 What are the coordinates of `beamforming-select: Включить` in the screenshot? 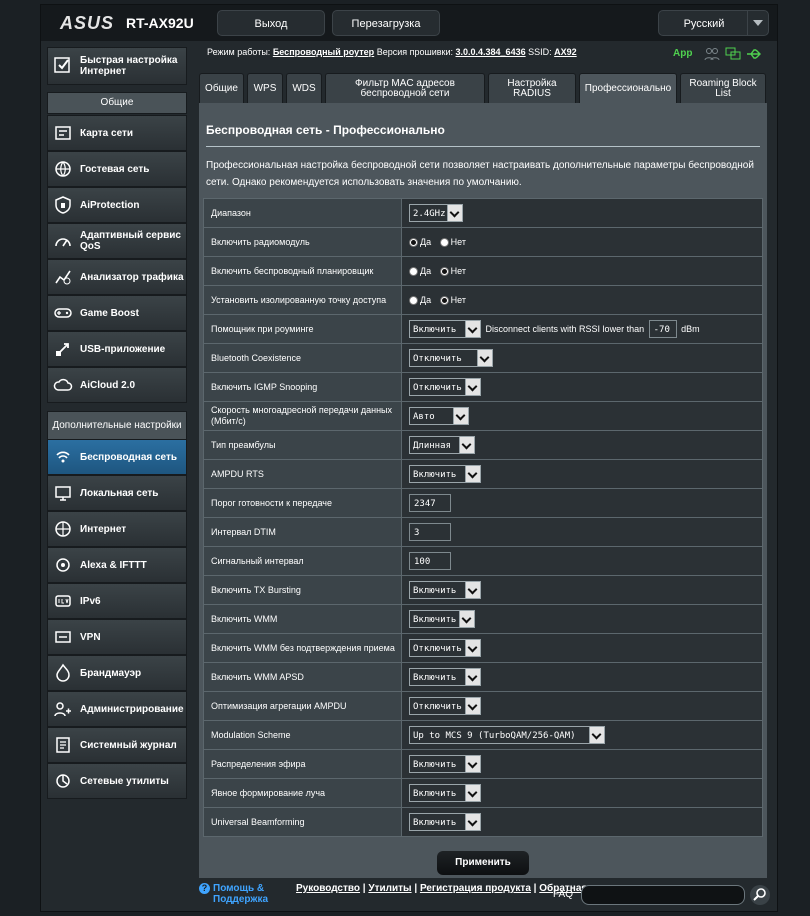 It's located at (445, 793).